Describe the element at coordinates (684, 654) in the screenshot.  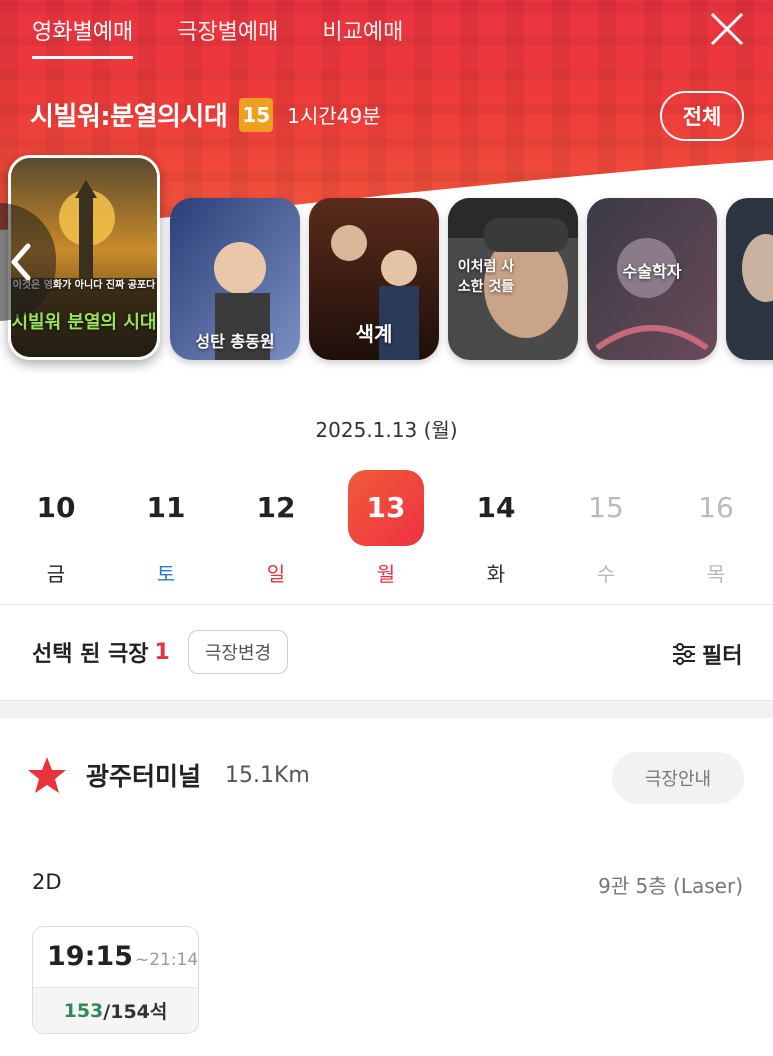
I see `filter-icon` at that location.